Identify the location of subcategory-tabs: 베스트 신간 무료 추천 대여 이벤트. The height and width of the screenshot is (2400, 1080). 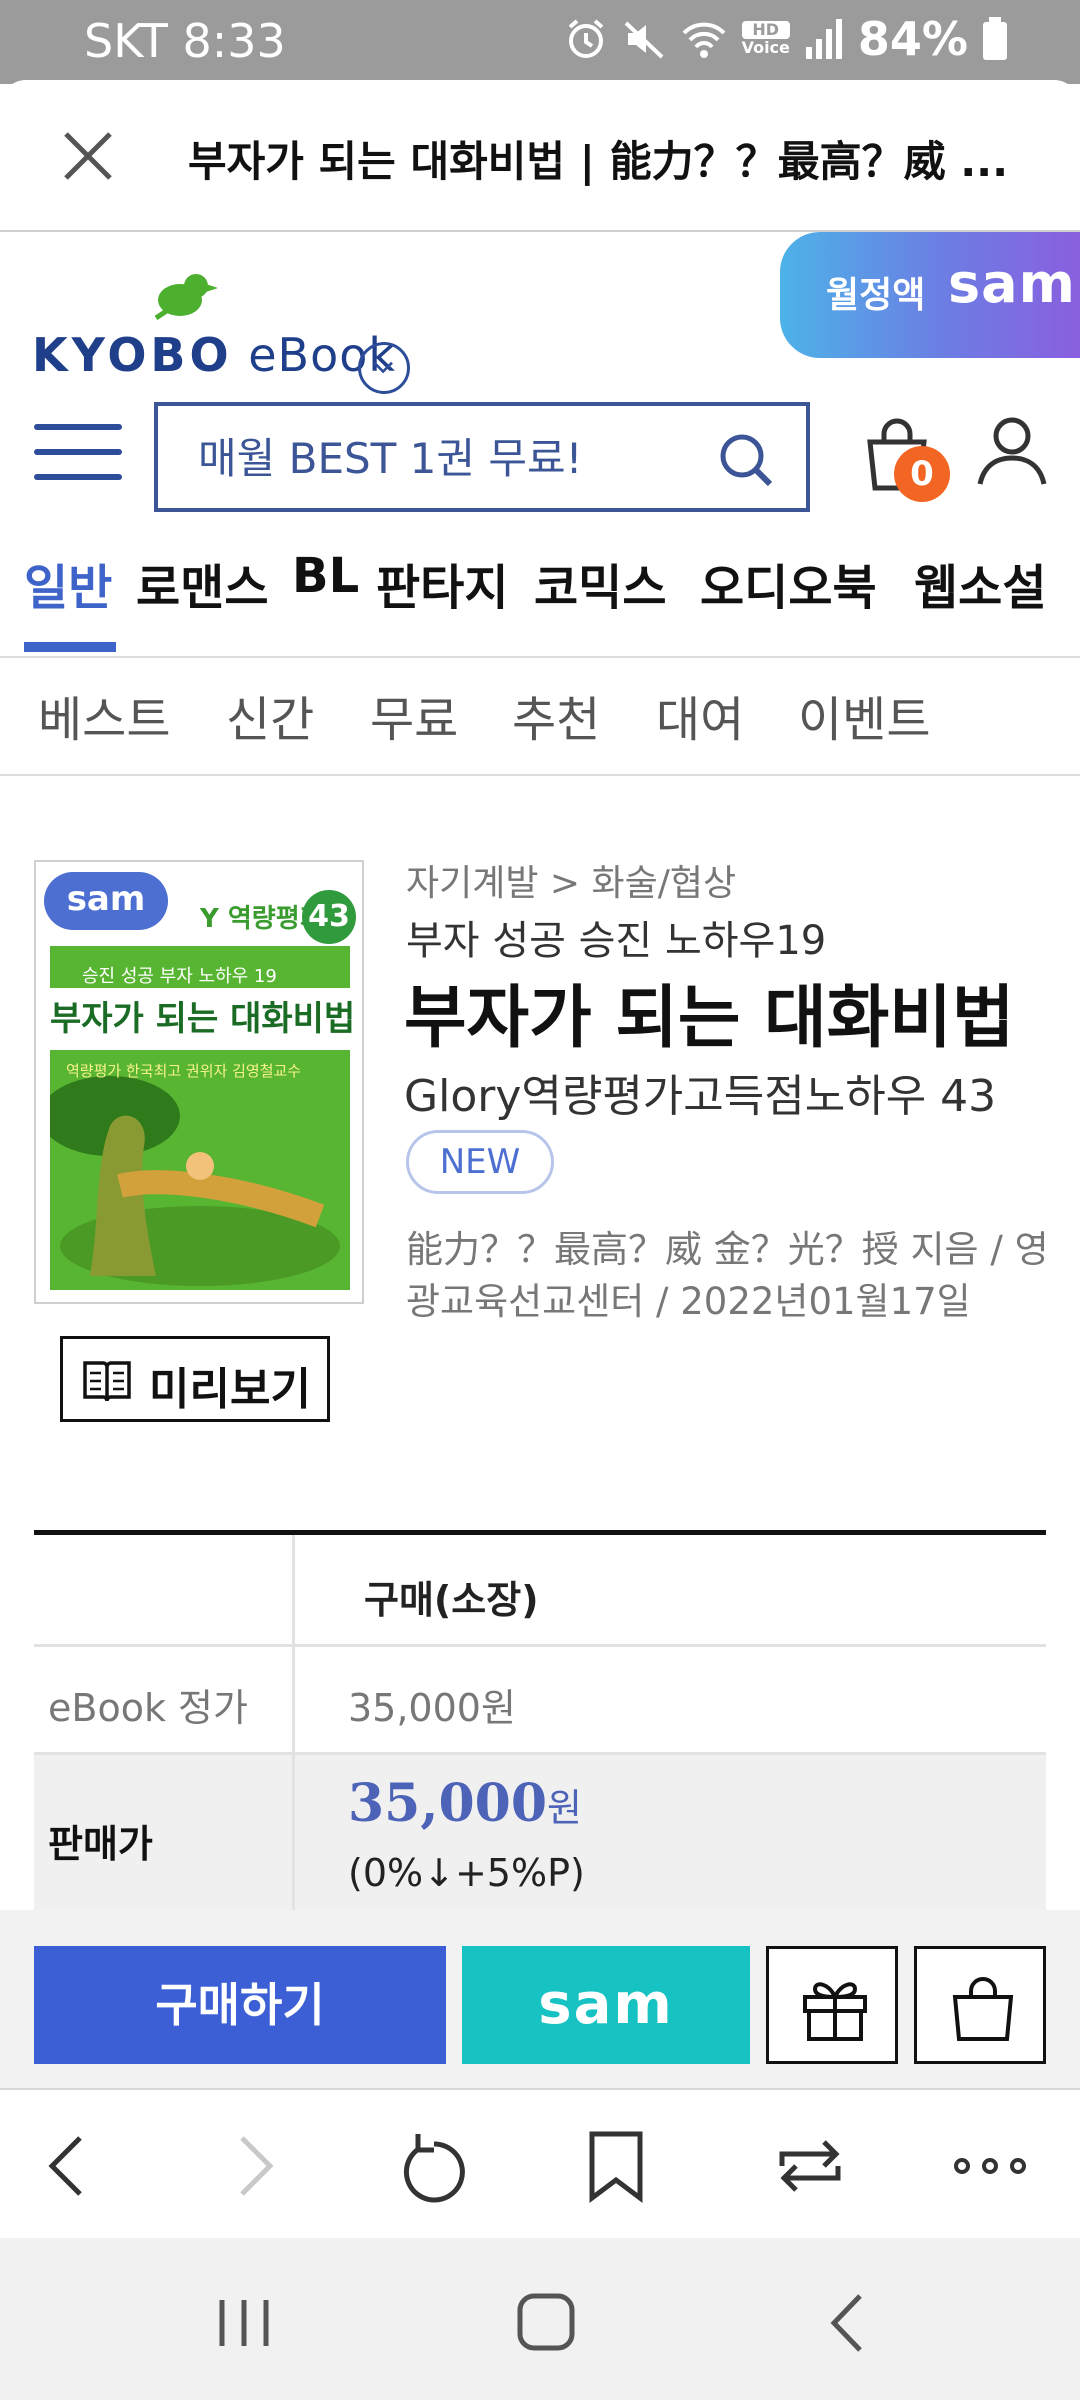
(540, 717).